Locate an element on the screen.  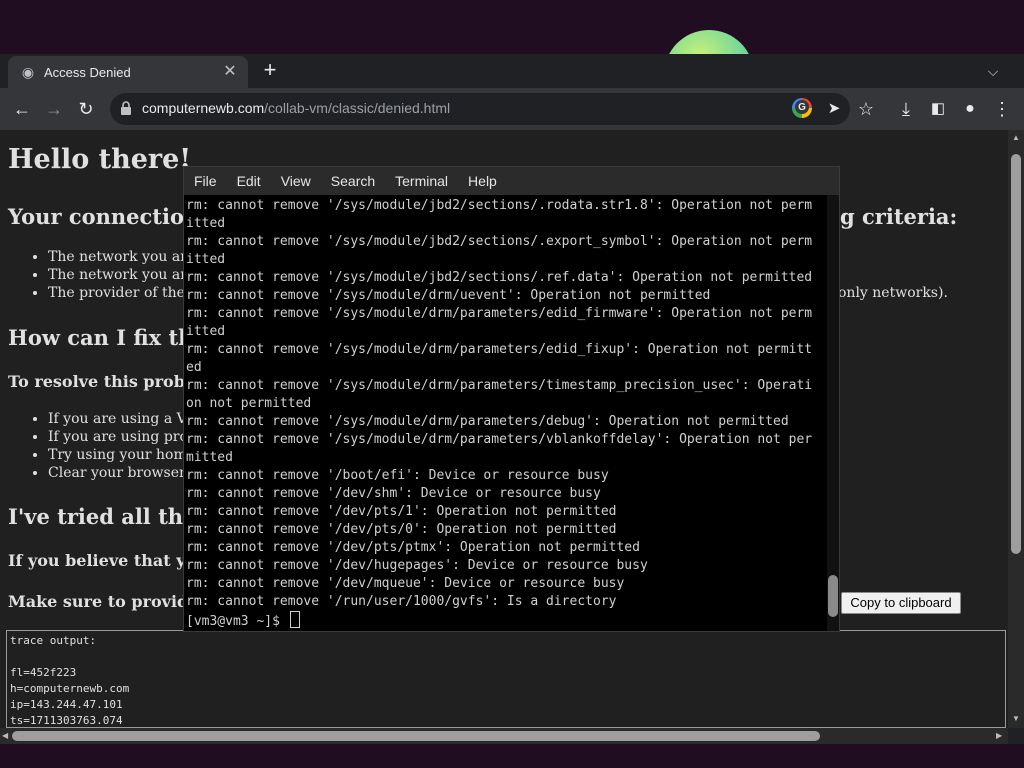
menu-help: Help is located at coordinates (482, 181).